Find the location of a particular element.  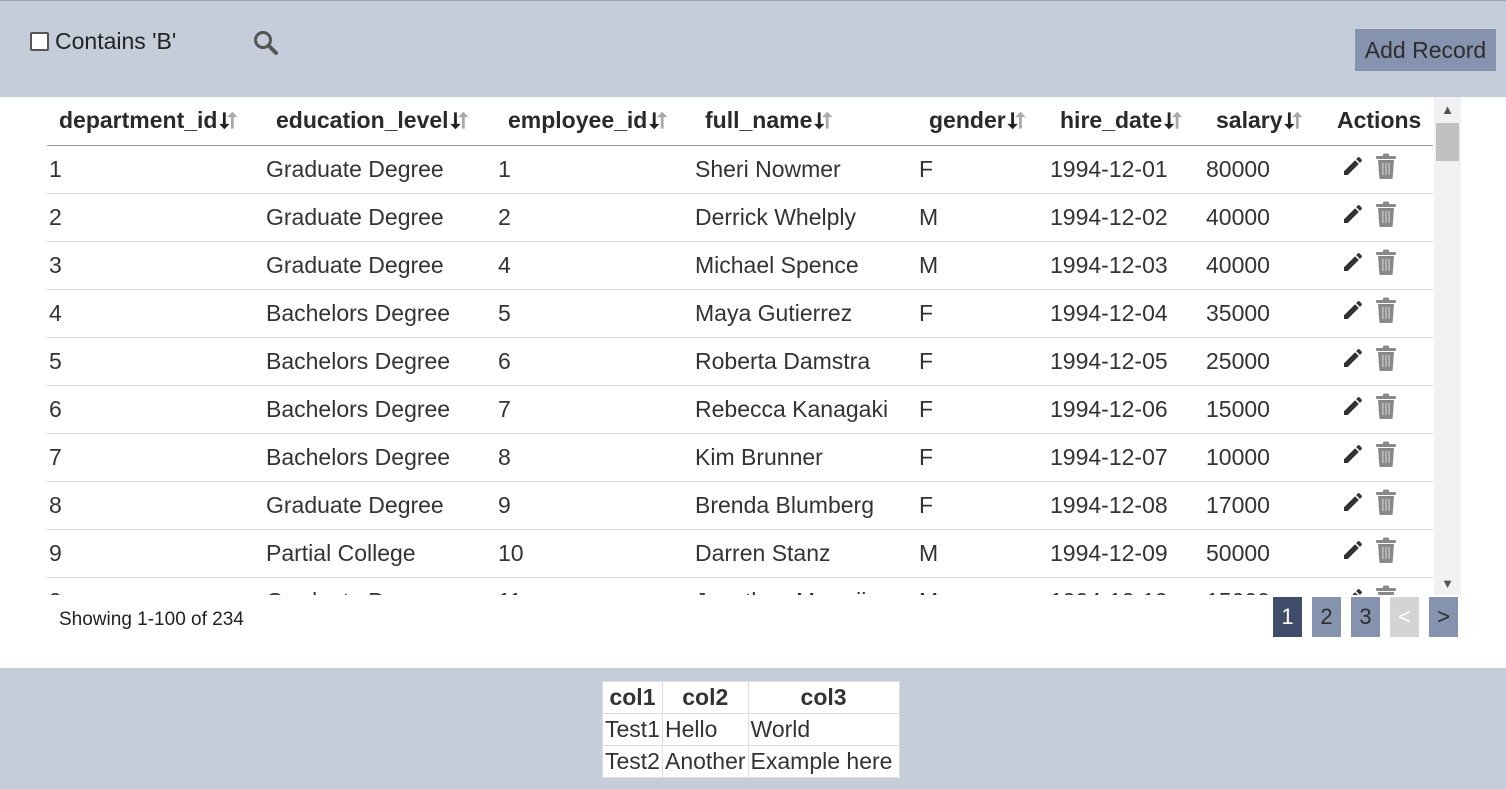

sample-header-col2: col2 is located at coordinates (705, 697).